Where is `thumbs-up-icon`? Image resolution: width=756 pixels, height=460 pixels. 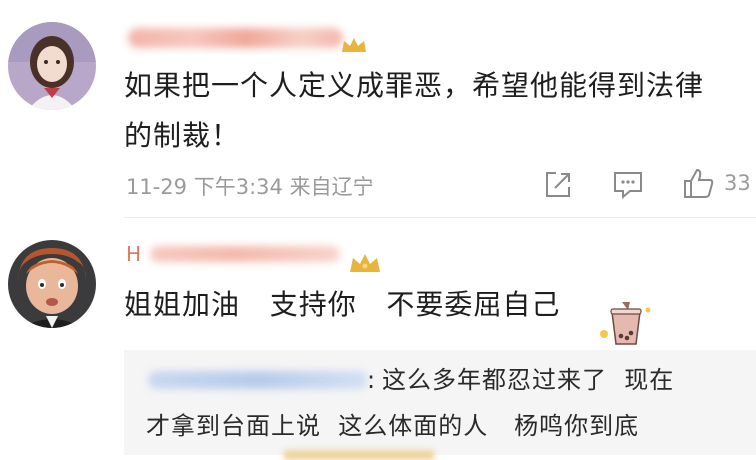
thumbs-up-icon is located at coordinates (699, 183).